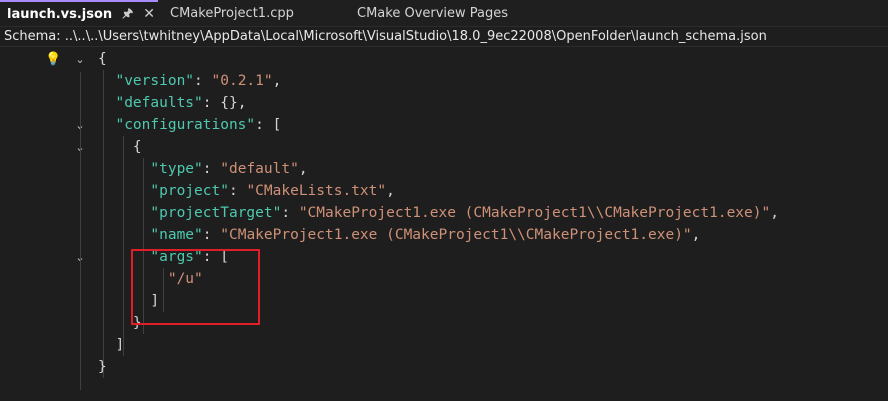  What do you see at coordinates (242, 81) in the screenshot?
I see `json-string: "0.2.1"` at bounding box center [242, 81].